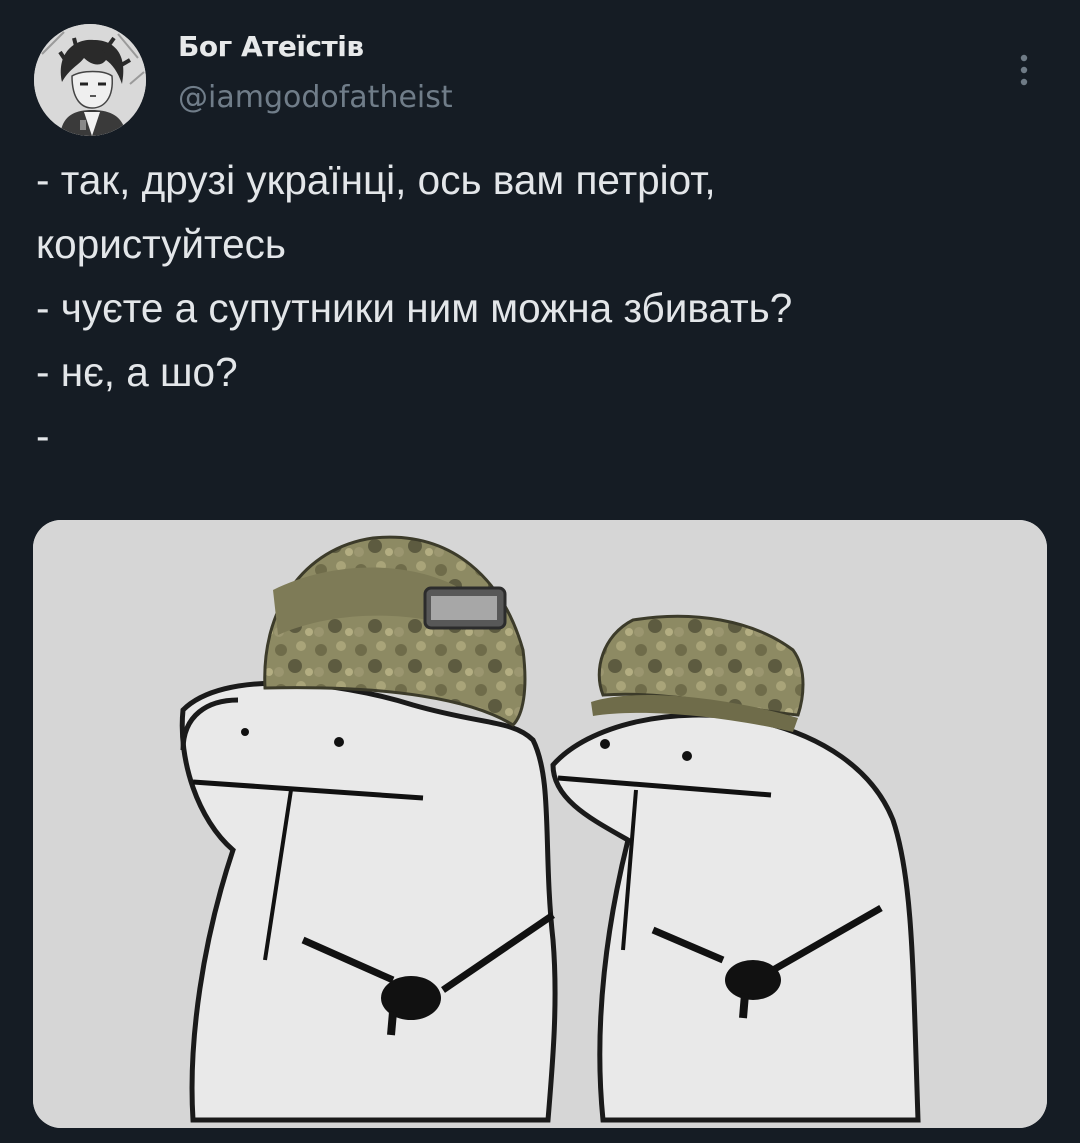 Image resolution: width=1080 pixels, height=1143 pixels. I want to click on more-vertical-icon, so click(1024, 70).